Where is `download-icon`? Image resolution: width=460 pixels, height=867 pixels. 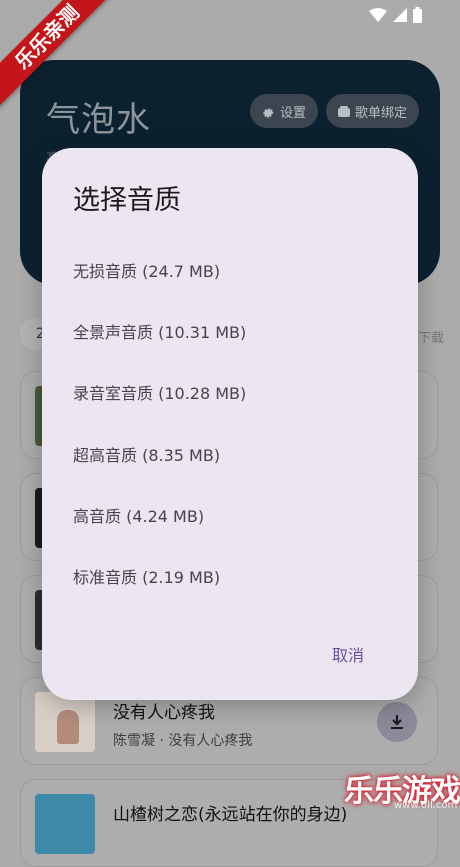
download-icon is located at coordinates (397, 722).